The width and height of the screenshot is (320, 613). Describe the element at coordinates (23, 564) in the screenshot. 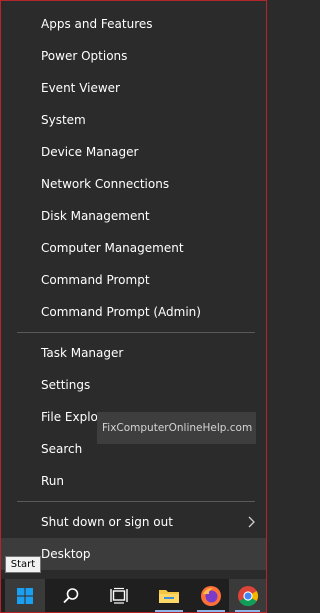

I see `start-tooltip: Start` at that location.